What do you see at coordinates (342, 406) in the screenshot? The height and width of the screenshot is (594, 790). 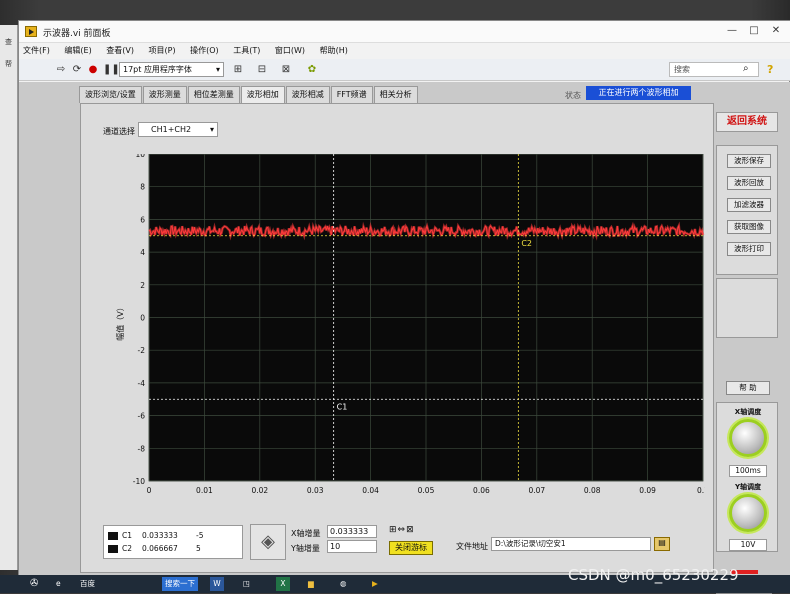 I see `cursor-label: C1` at bounding box center [342, 406].